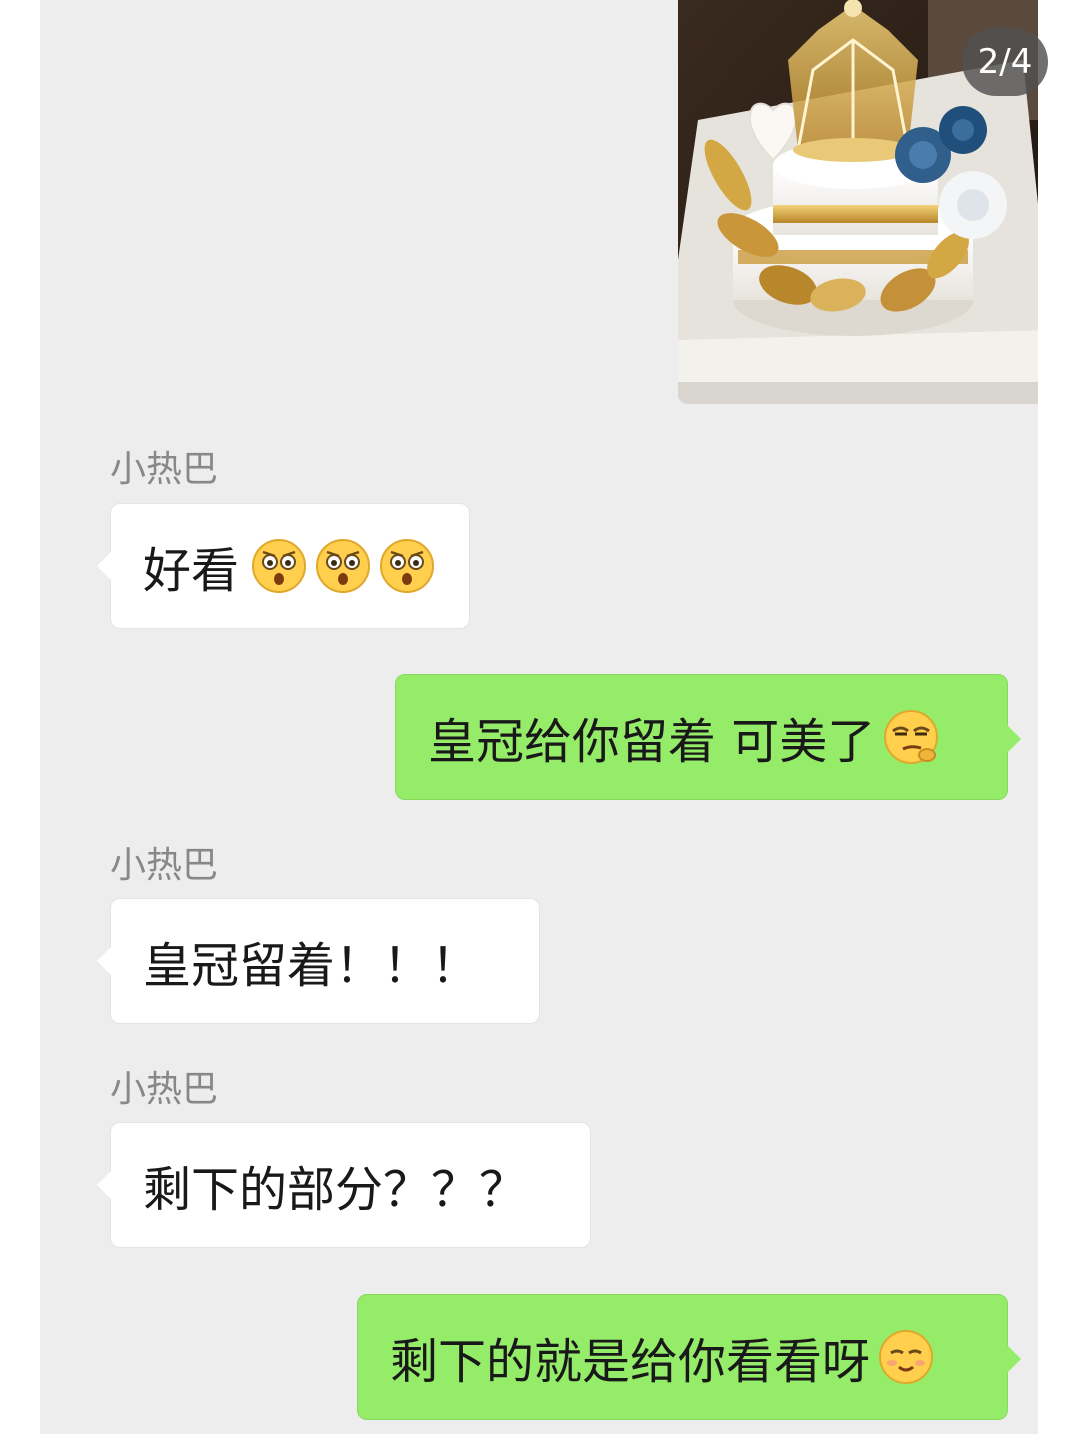 The image size is (1080, 1434). I want to click on message-bubble-outgoing: 皇冠给你留着 可美了, so click(708, 737).